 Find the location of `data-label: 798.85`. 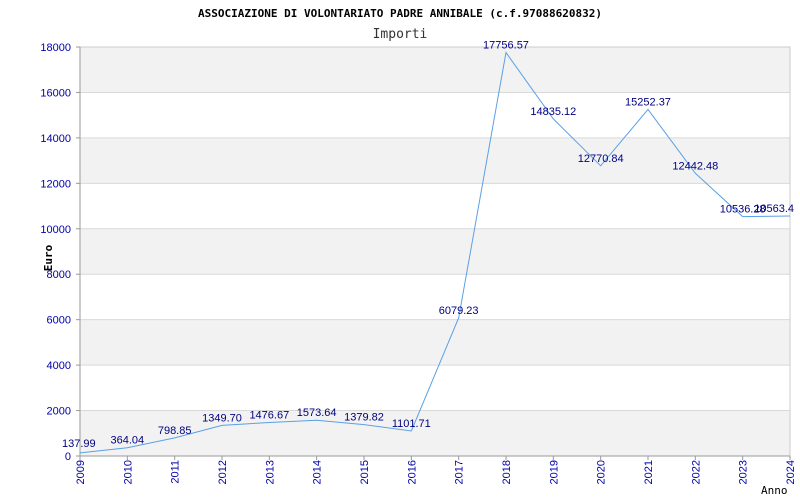

data-label: 798.85 is located at coordinates (175, 431).